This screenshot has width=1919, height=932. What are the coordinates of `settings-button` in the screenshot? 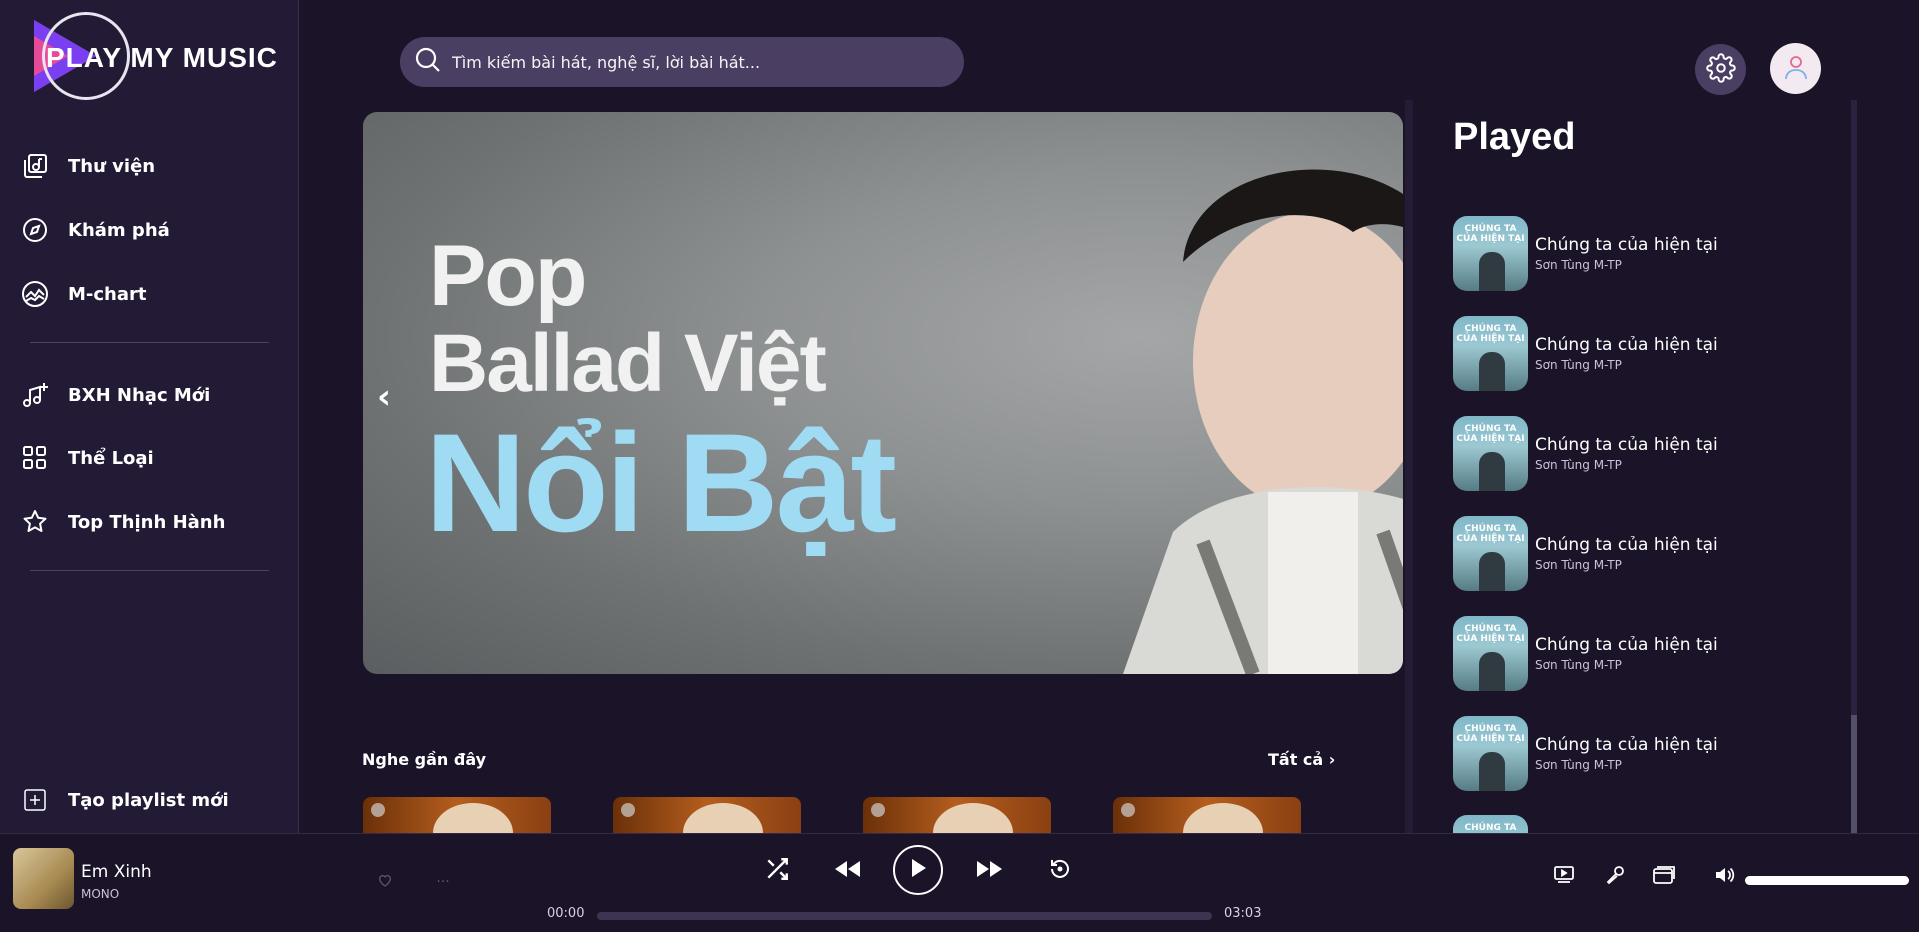 It's located at (1720, 69).